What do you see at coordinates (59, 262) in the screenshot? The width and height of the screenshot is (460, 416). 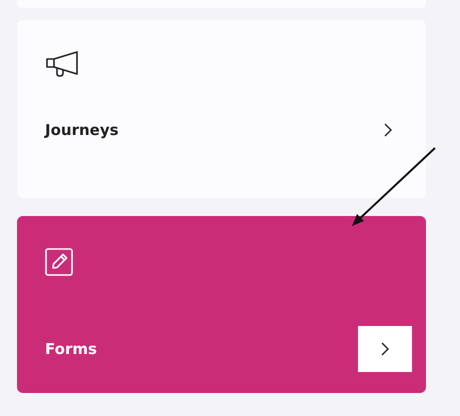 I see `edit-icon` at bounding box center [59, 262].